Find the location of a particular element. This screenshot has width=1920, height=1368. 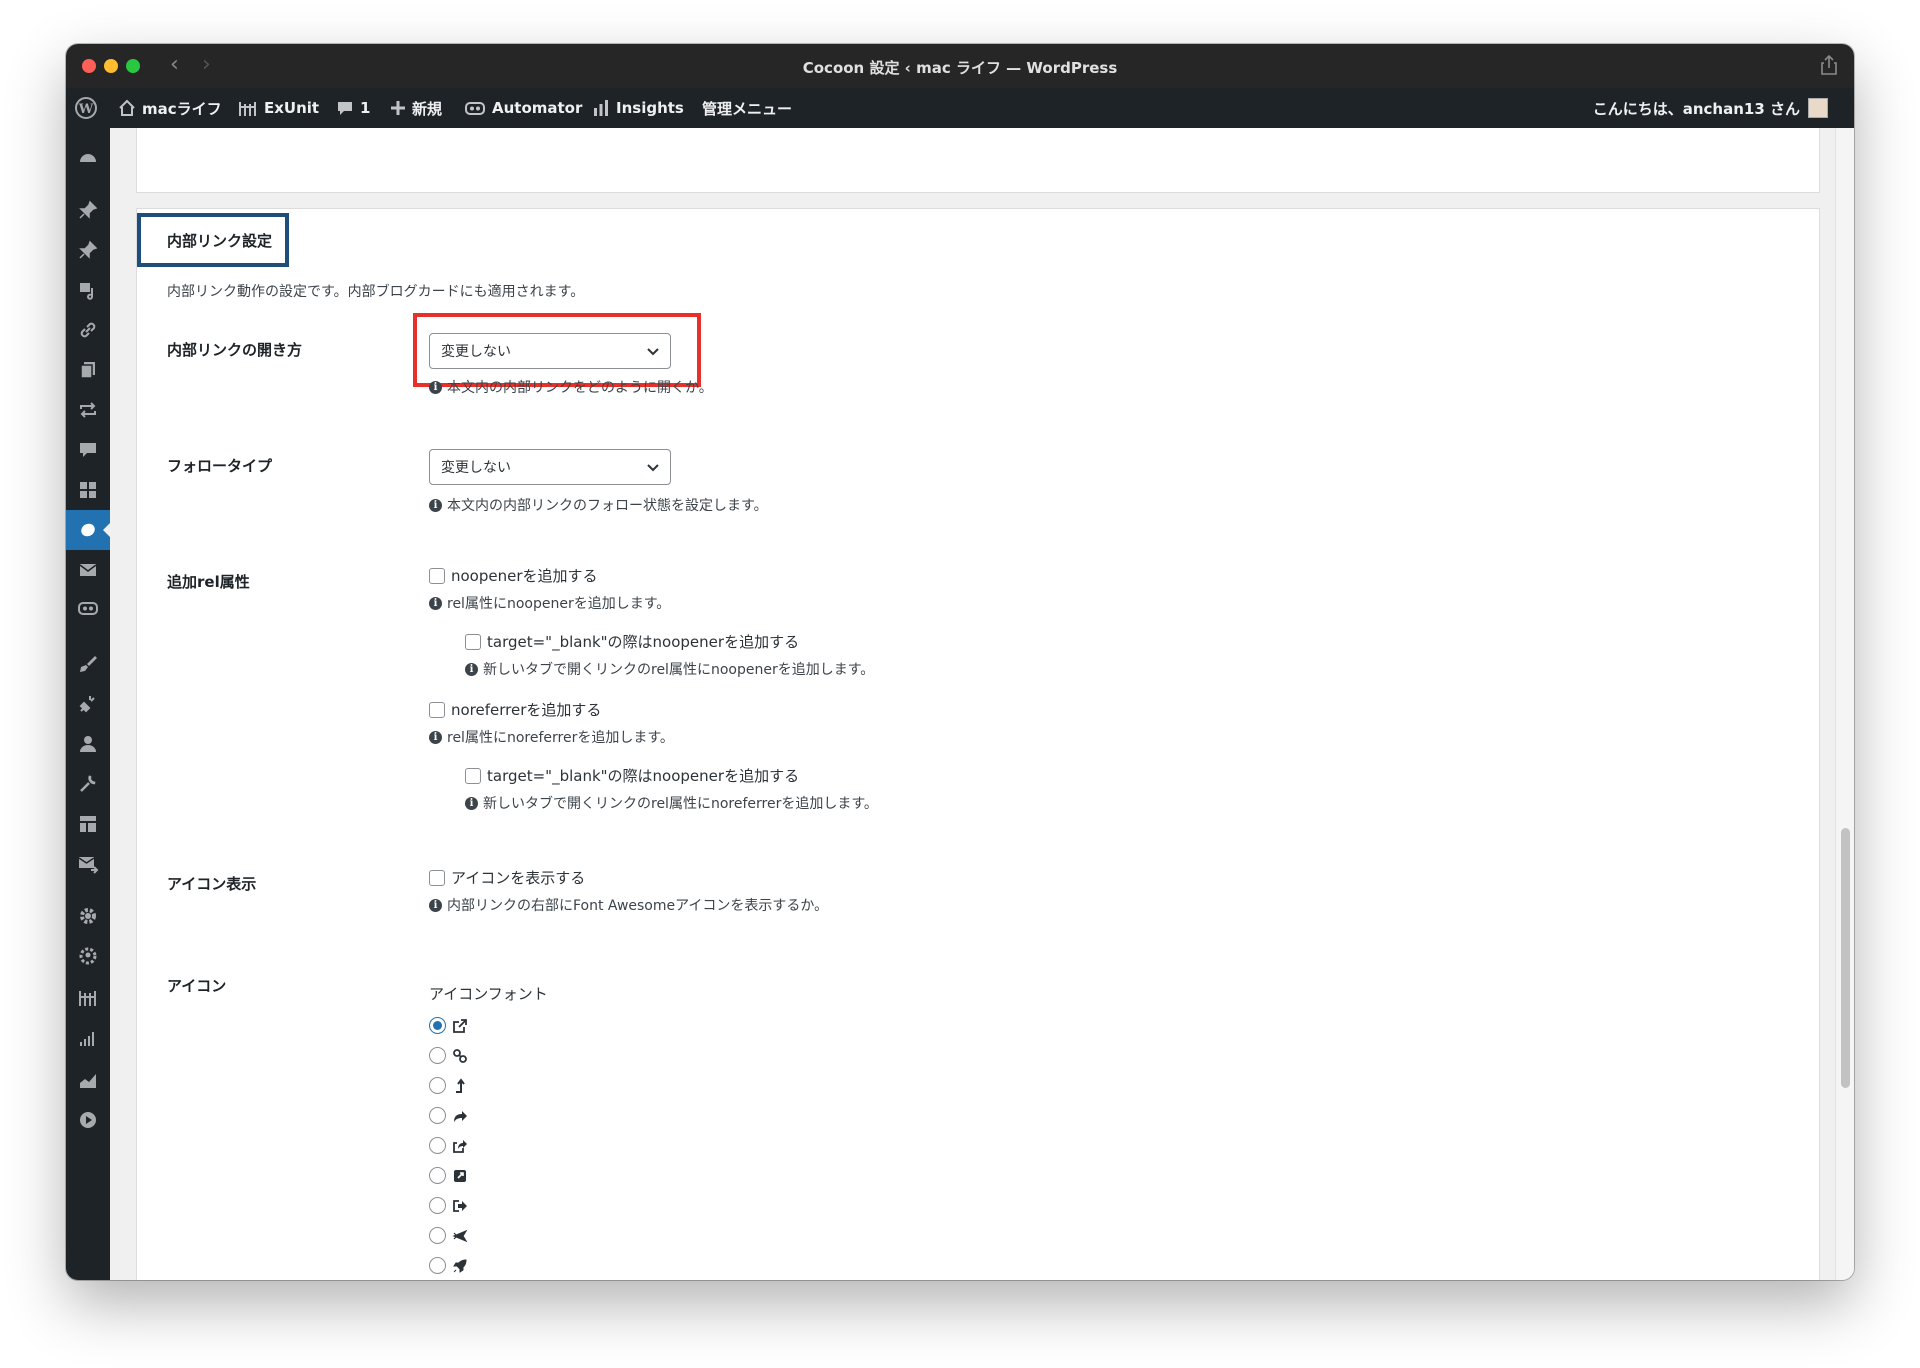

icon-option-external-square is located at coordinates (448, 1175).